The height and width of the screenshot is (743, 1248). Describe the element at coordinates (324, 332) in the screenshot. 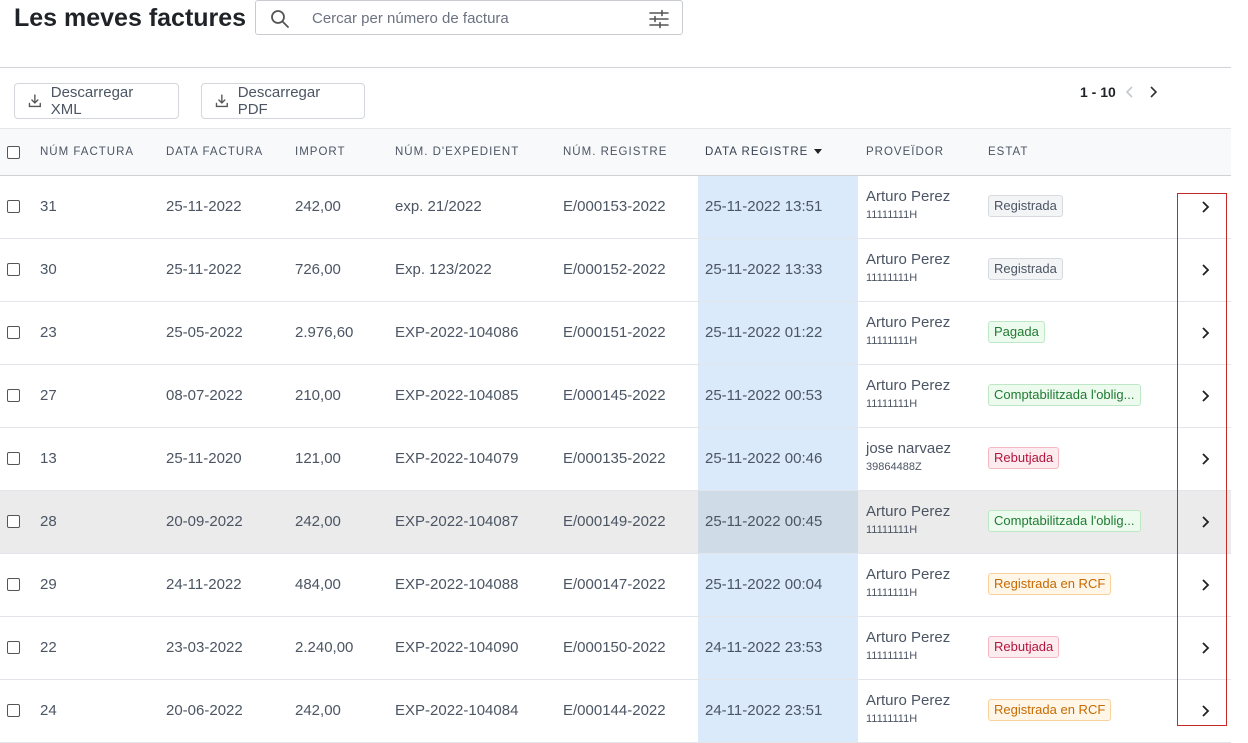

I see `cell-import: 2.976,60` at that location.